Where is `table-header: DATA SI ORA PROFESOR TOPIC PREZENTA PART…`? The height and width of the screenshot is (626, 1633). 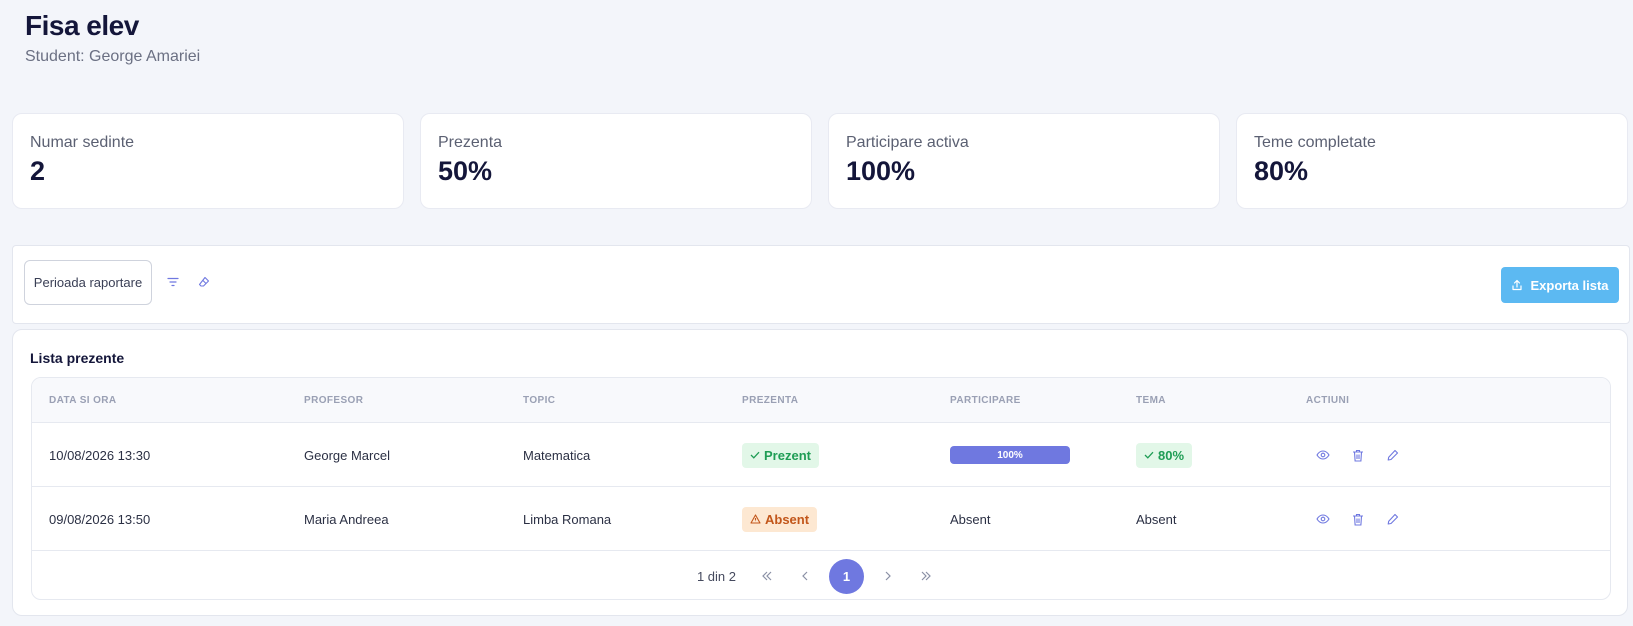
table-header: DATA SI ORA PROFESOR TOPIC PREZENTA PART… is located at coordinates (821, 400).